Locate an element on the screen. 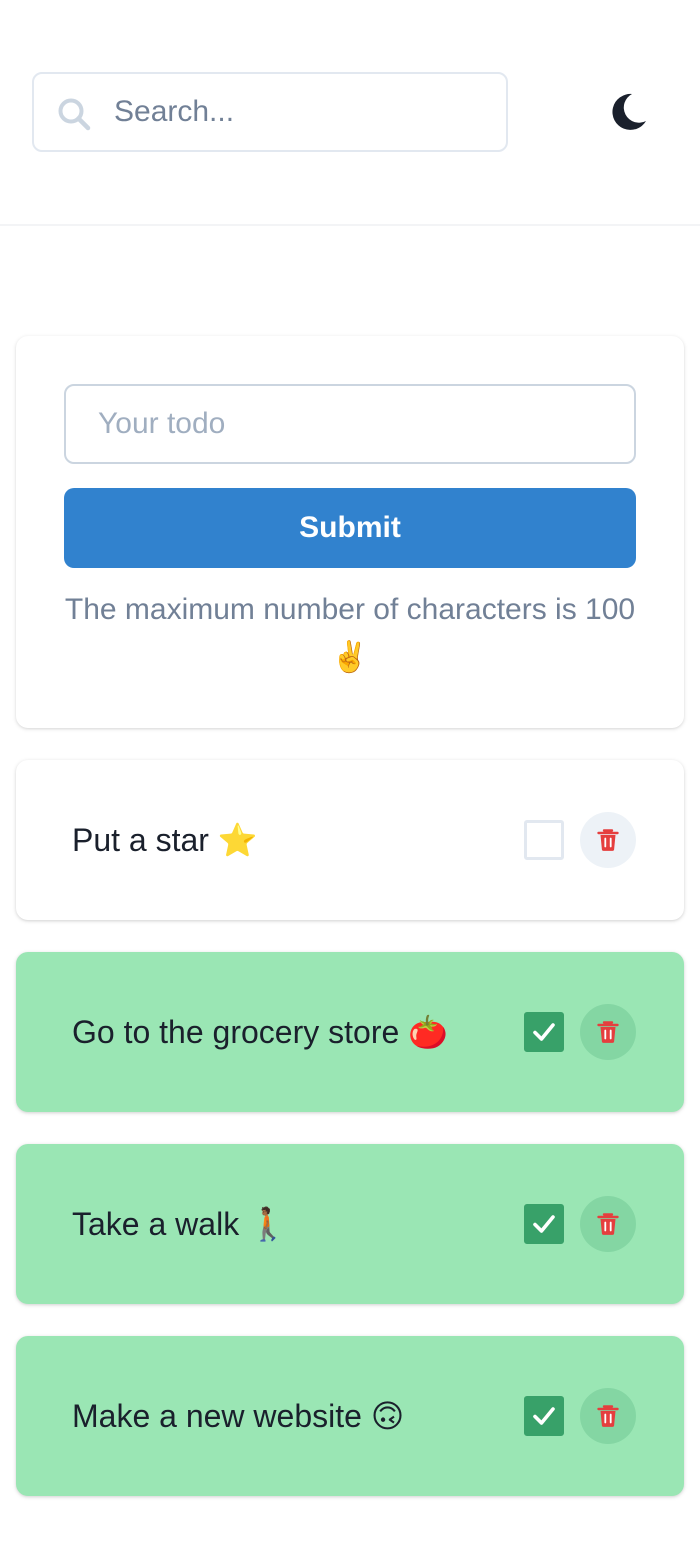 The height and width of the screenshot is (1558, 700). search-input is located at coordinates (304, 112).